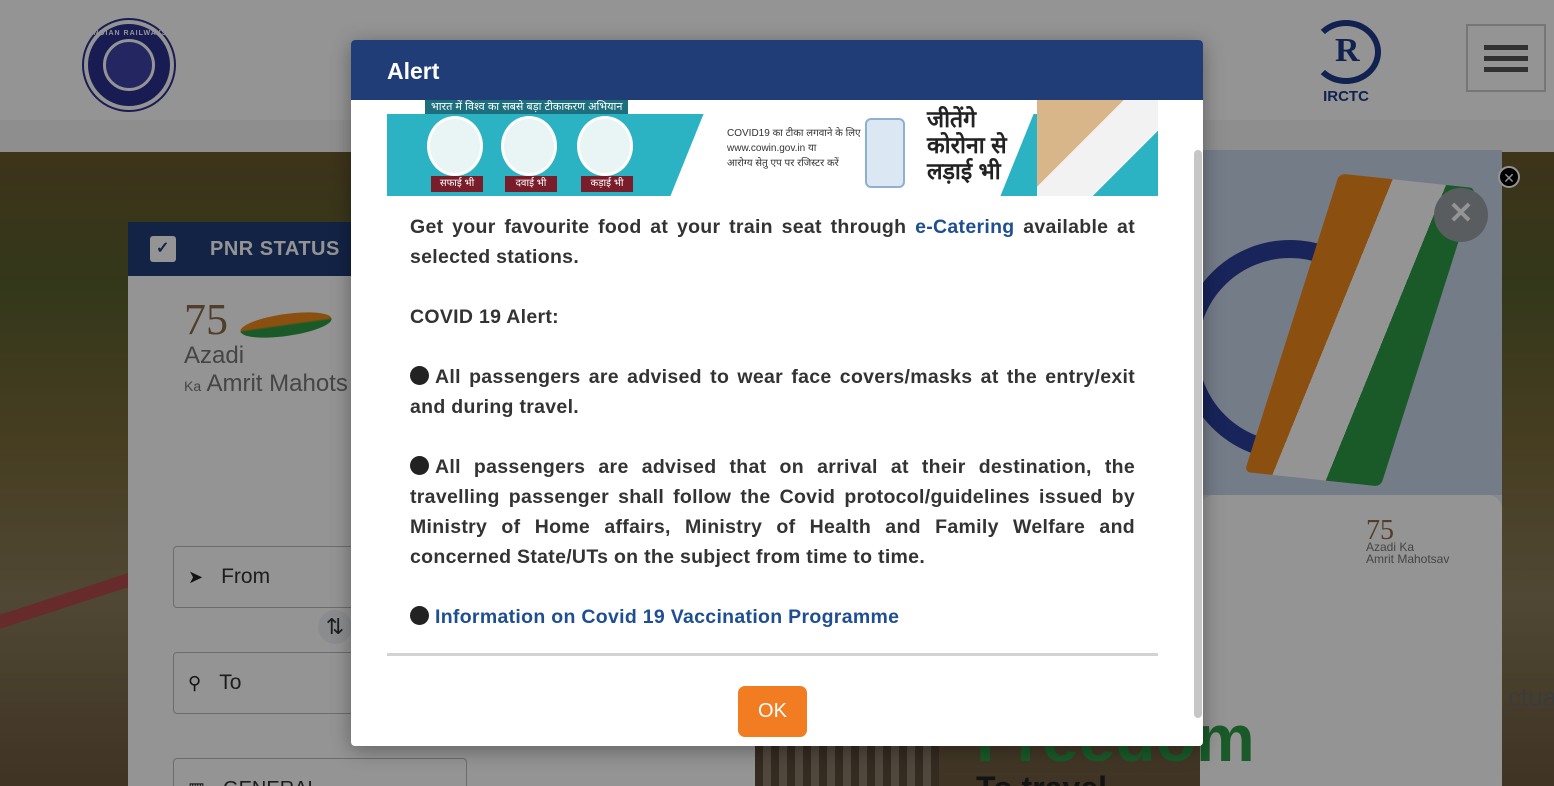  I want to click on dialog-divider, so click(772, 654).